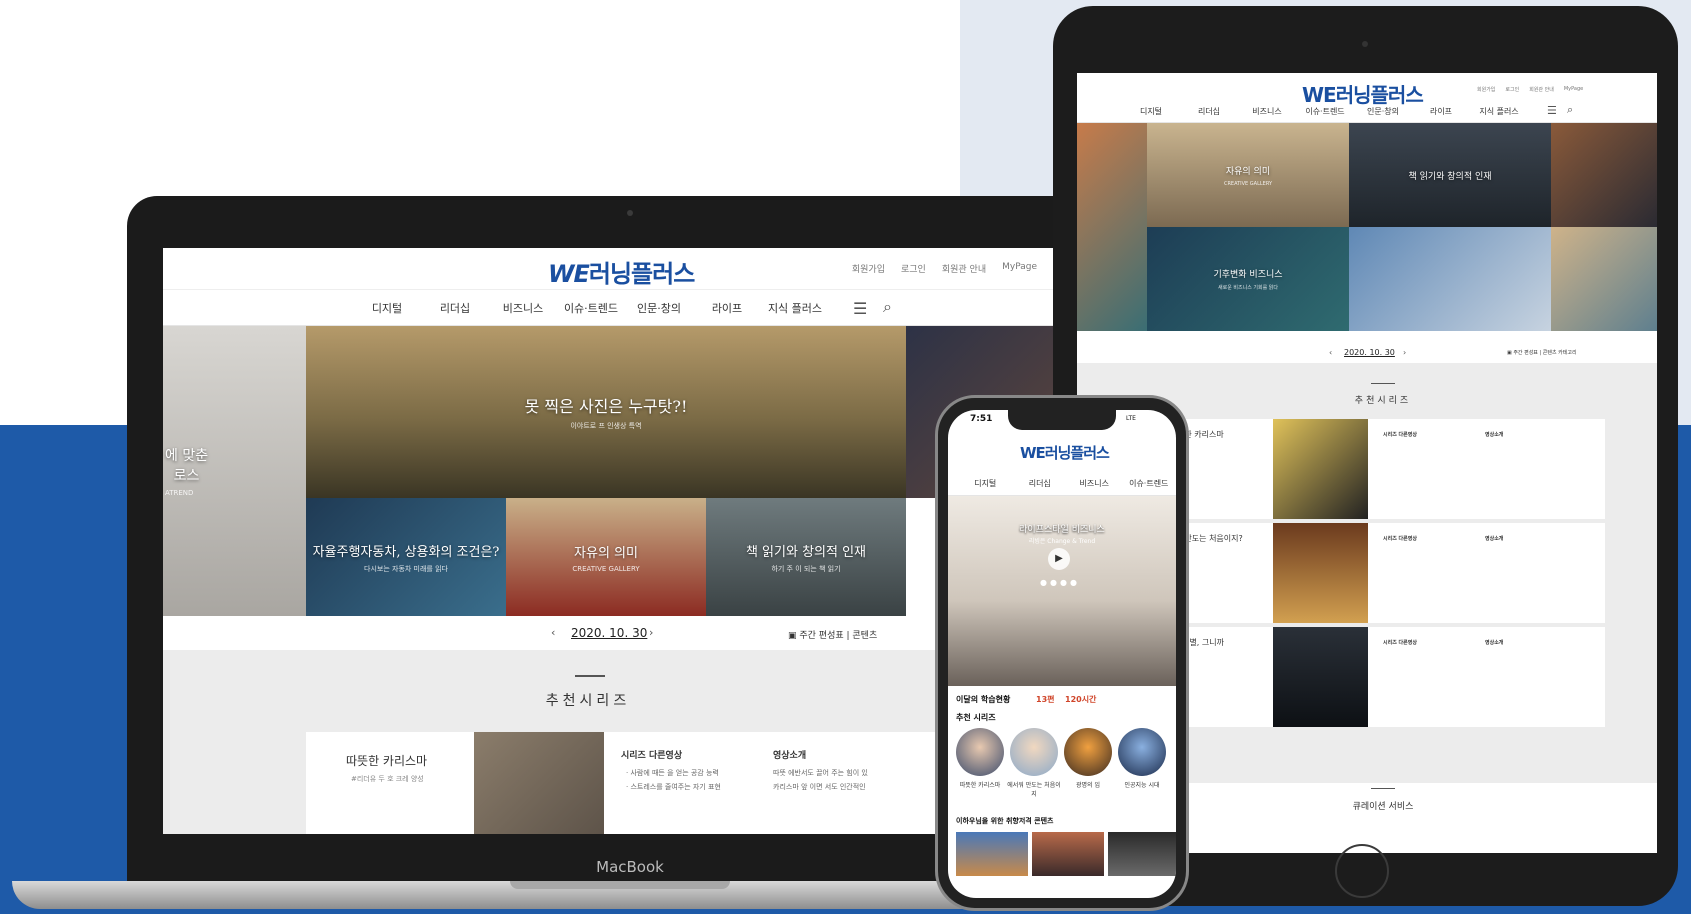  I want to click on tablet-util-login: 로그인, so click(1512, 89).